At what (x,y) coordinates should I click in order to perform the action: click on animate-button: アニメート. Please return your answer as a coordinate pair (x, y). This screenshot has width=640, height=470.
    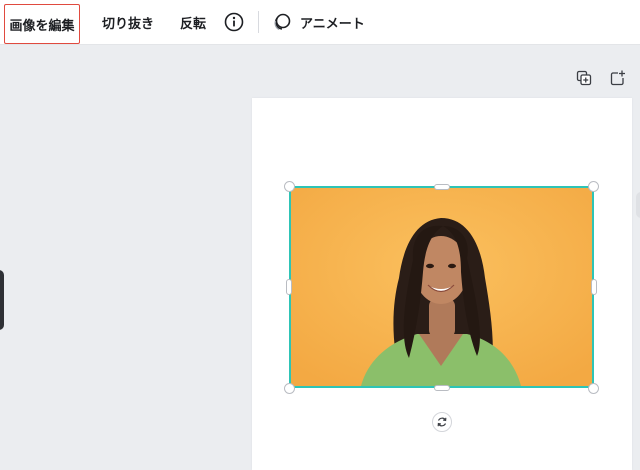
    Looking at the image, I should click on (318, 22).